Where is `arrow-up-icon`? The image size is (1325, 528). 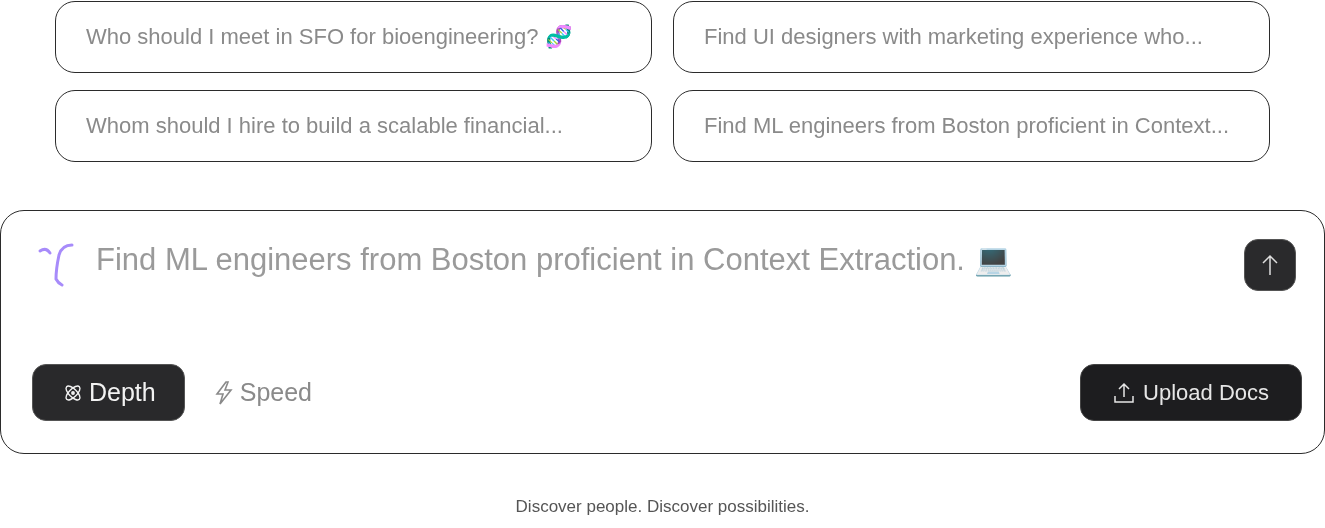 arrow-up-icon is located at coordinates (1270, 265).